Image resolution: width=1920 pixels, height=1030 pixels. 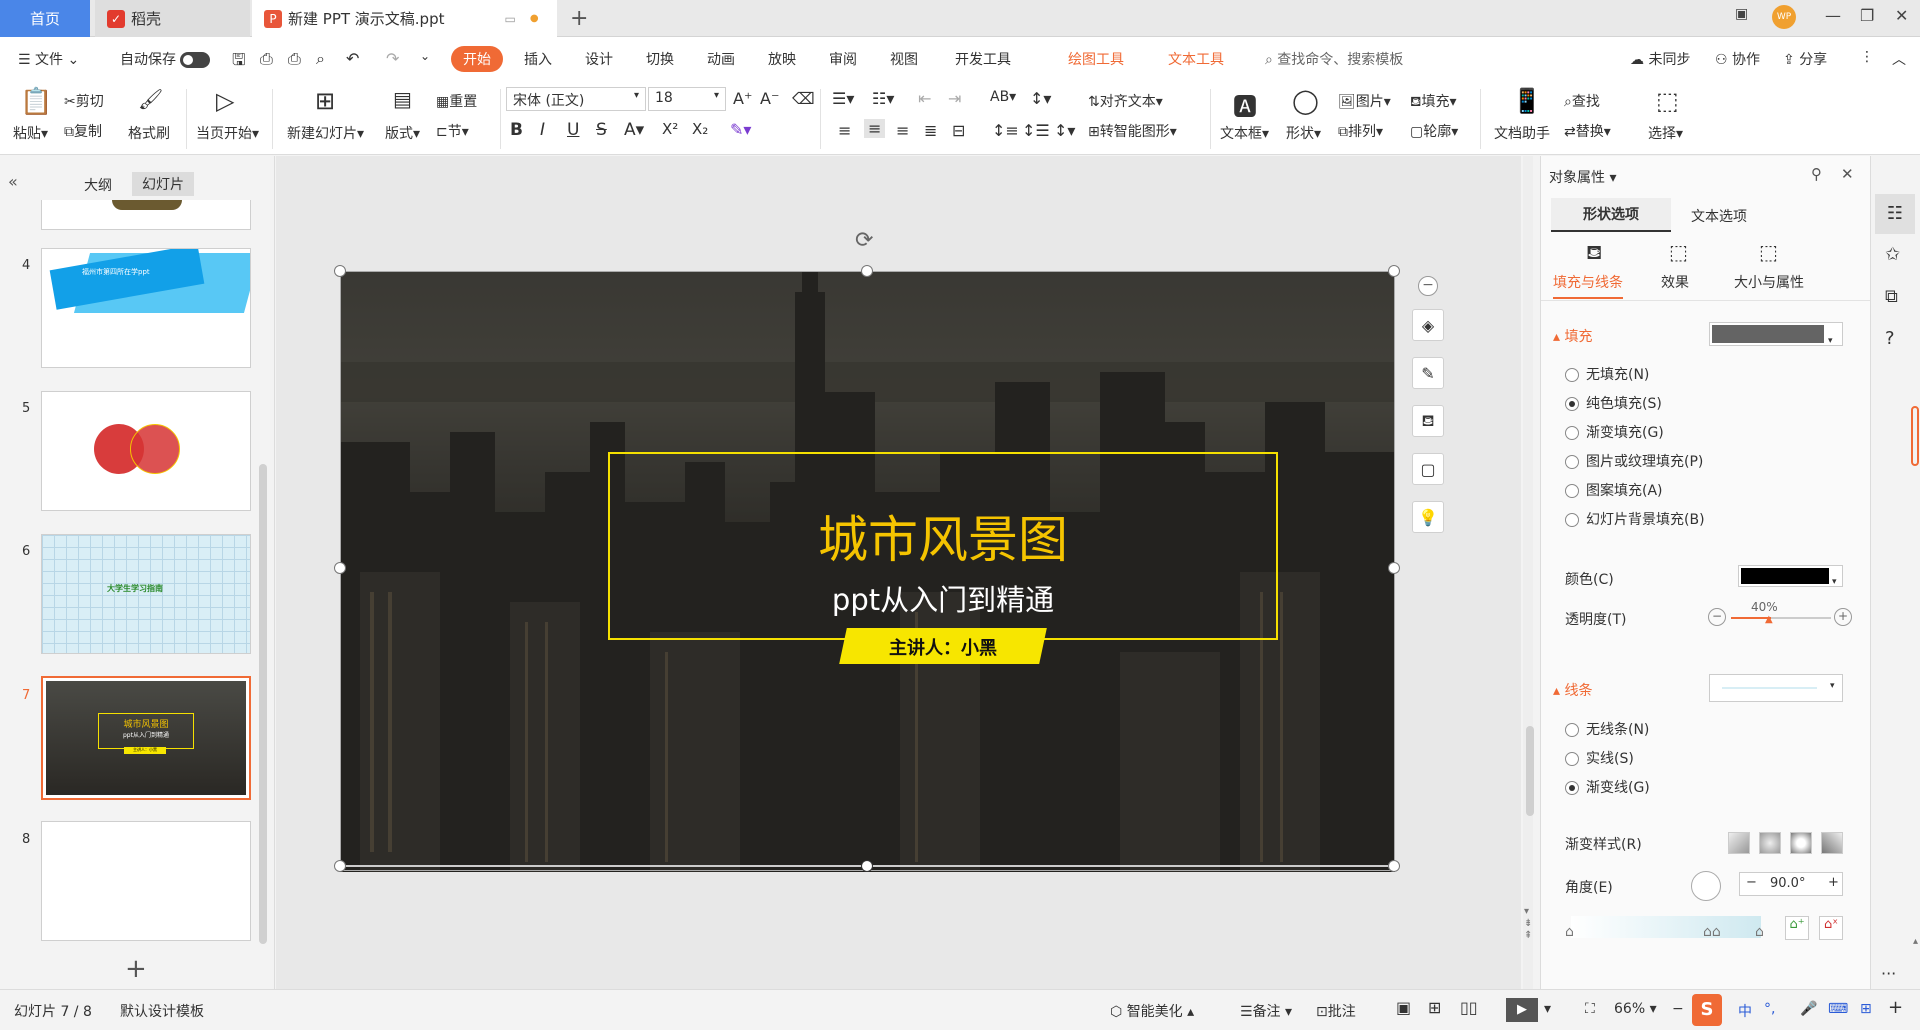 I want to click on pin-icon: ⚲, so click(x=1816, y=174).